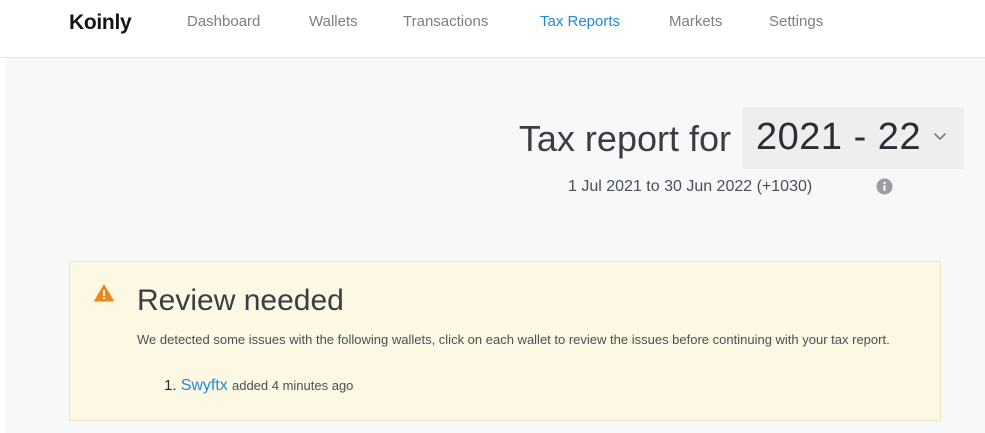 The width and height of the screenshot is (985, 433). What do you see at coordinates (690, 186) in the screenshot?
I see `report-date-range: 1 Jul 2021 to 30 Jun 2022 (+1030)` at bounding box center [690, 186].